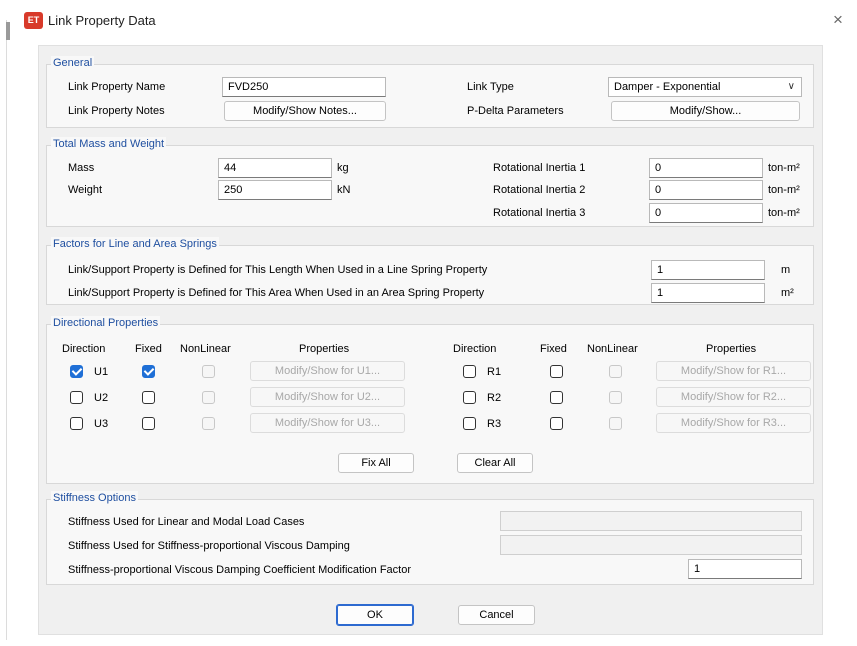  What do you see at coordinates (85, 190) in the screenshot?
I see `weight-label: Weight` at bounding box center [85, 190].